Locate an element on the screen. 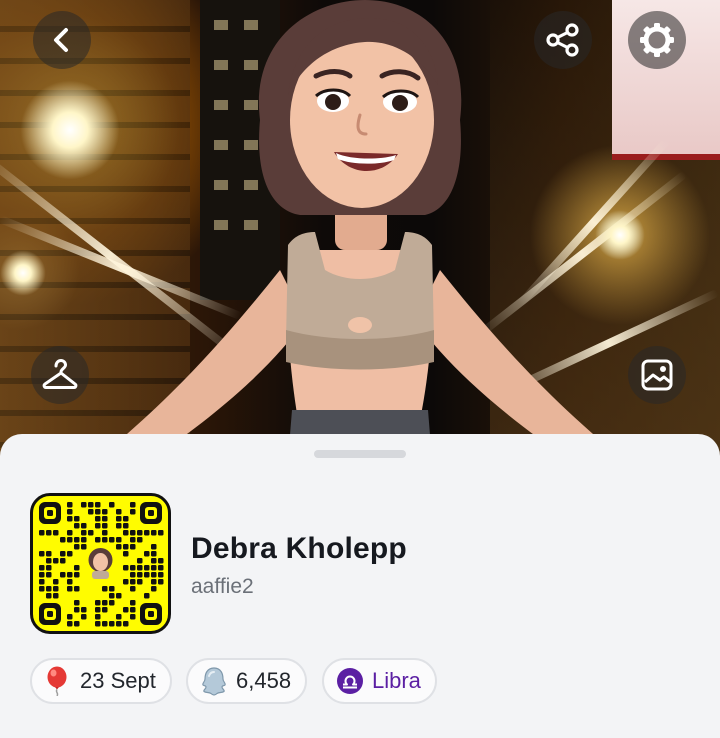  share-icon is located at coordinates (562, 40).